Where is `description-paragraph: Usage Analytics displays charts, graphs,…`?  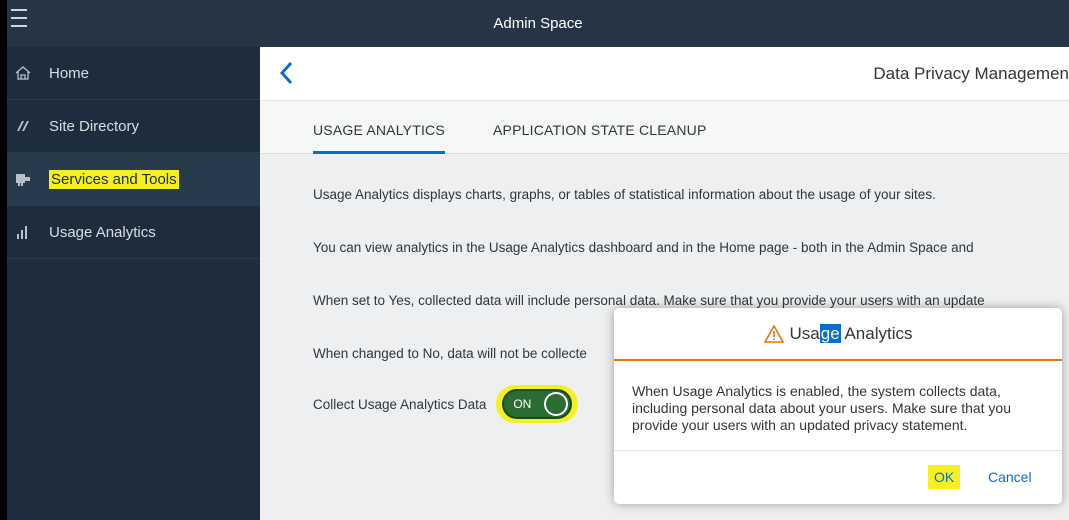 description-paragraph: Usage Analytics displays charts, graphs,… is located at coordinates (624, 194).